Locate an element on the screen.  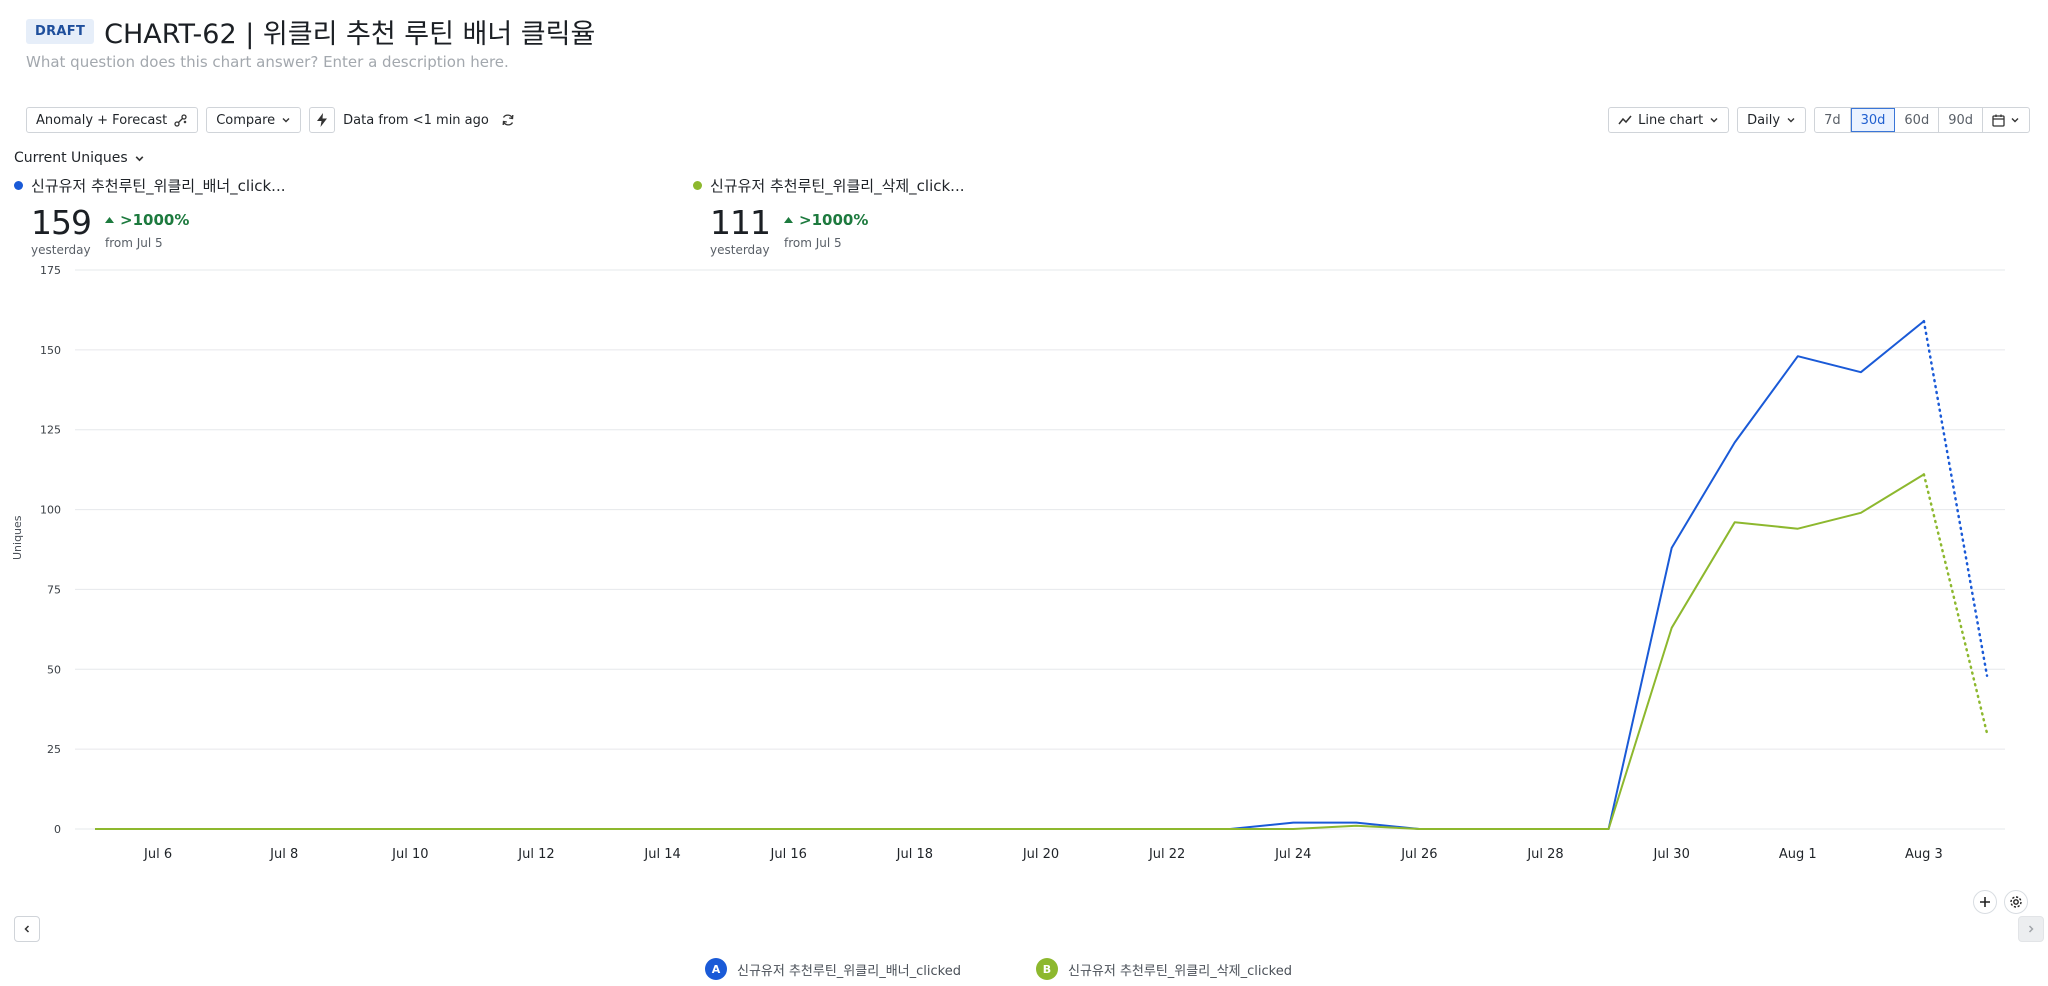
interval-select: Daily is located at coordinates (1772, 120).